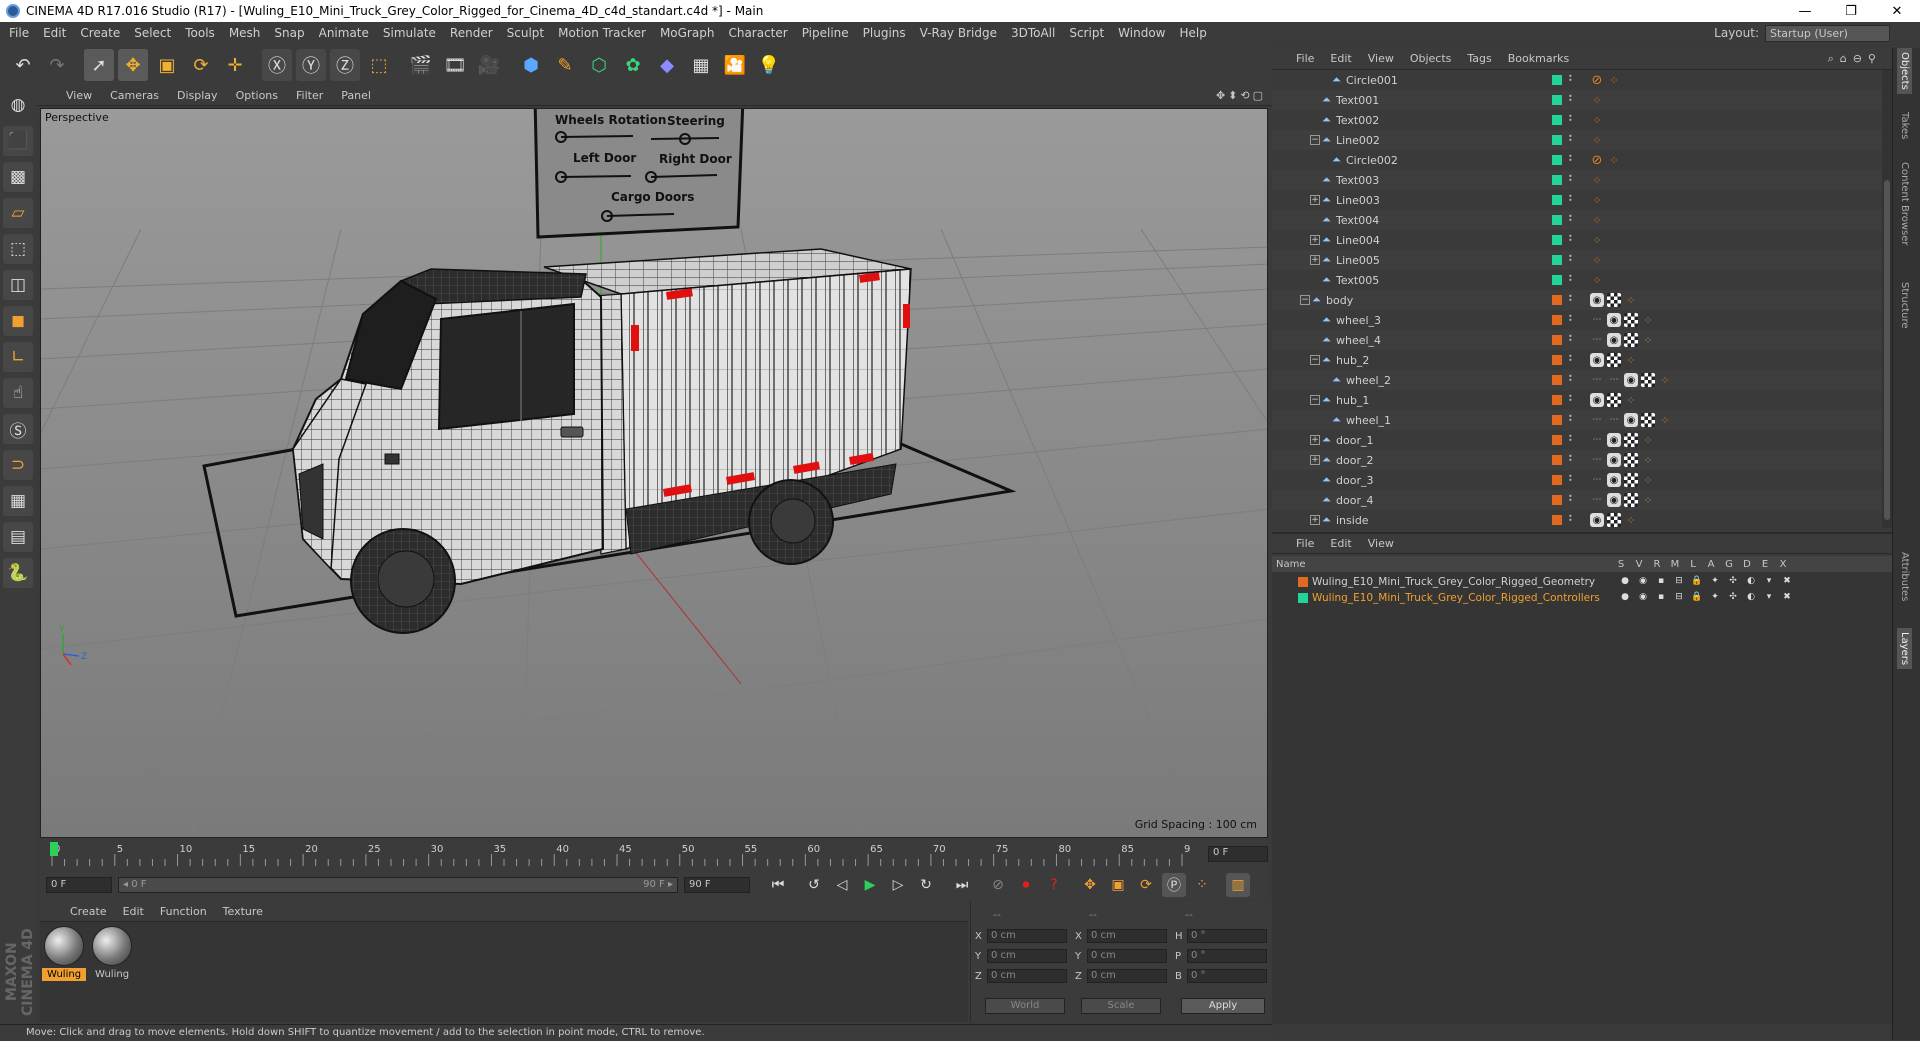 The height and width of the screenshot is (1041, 1920). Describe the element at coordinates (1033, 33) in the screenshot. I see `menu-3dtoall: 3DToAll` at that location.